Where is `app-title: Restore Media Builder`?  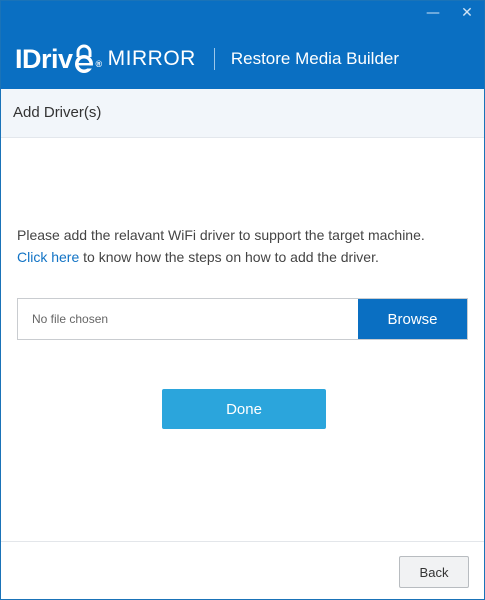 app-title: Restore Media Builder is located at coordinates (315, 58).